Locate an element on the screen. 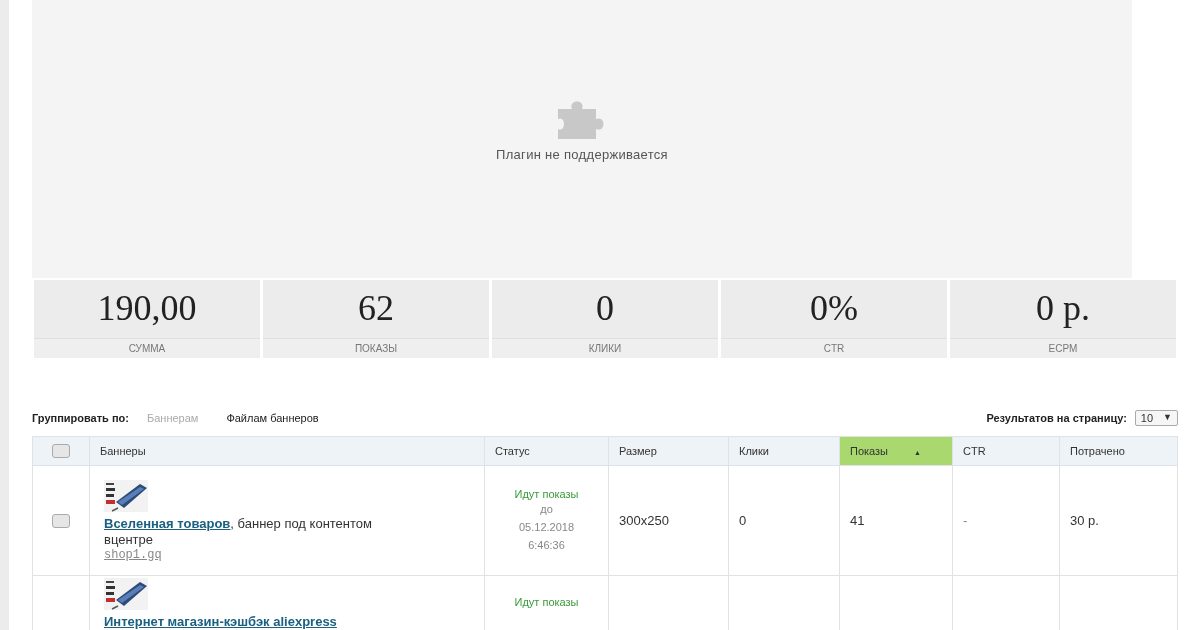 This screenshot has height=630, width=1200. banner-title: Вселенная товаров, баннер под контентом вцентре is located at coordinates (238, 531).